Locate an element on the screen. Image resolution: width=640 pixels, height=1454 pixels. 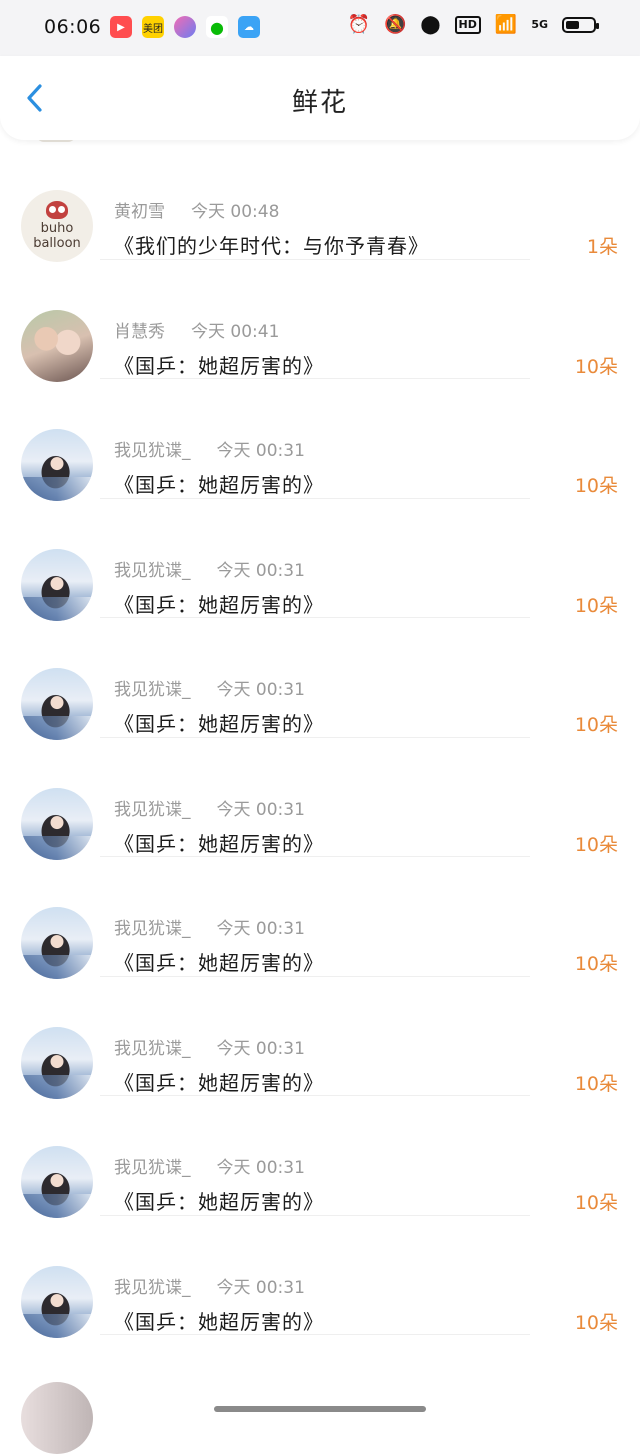
mute-icon: 🔕 is located at coordinates (395, 24).